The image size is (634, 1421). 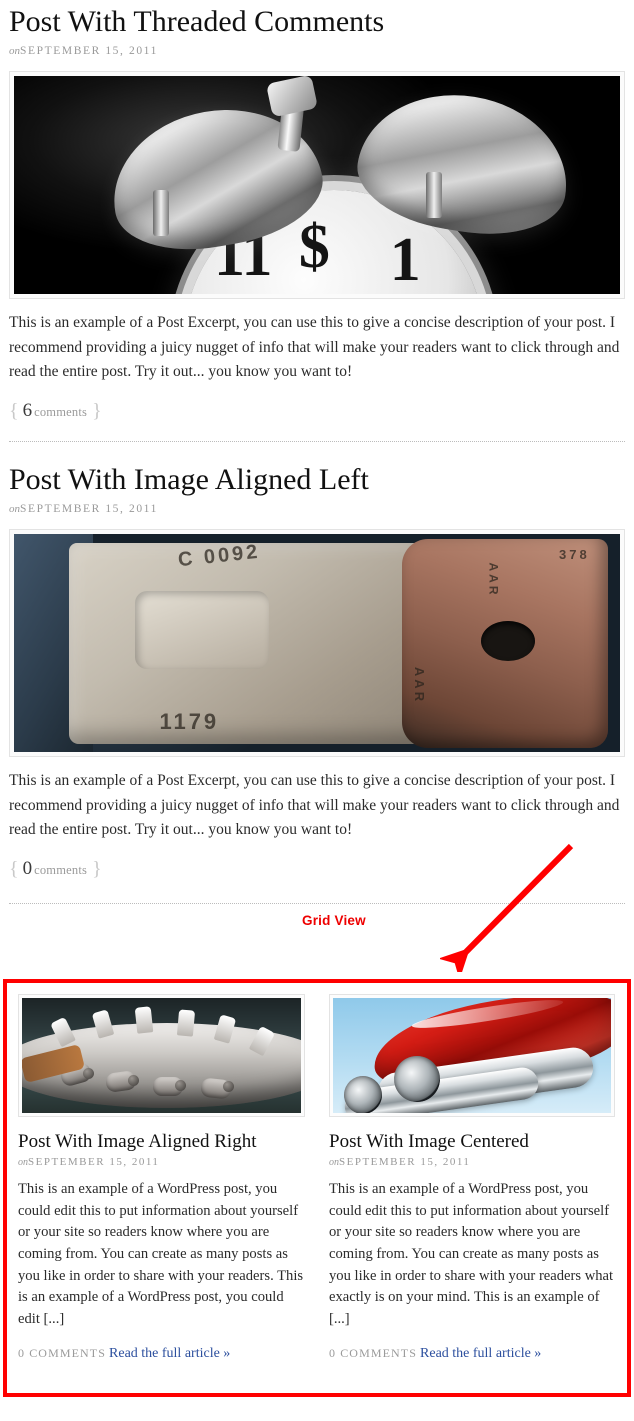 I want to click on grid-view-annotation-label: Grid View, so click(x=334, y=920).